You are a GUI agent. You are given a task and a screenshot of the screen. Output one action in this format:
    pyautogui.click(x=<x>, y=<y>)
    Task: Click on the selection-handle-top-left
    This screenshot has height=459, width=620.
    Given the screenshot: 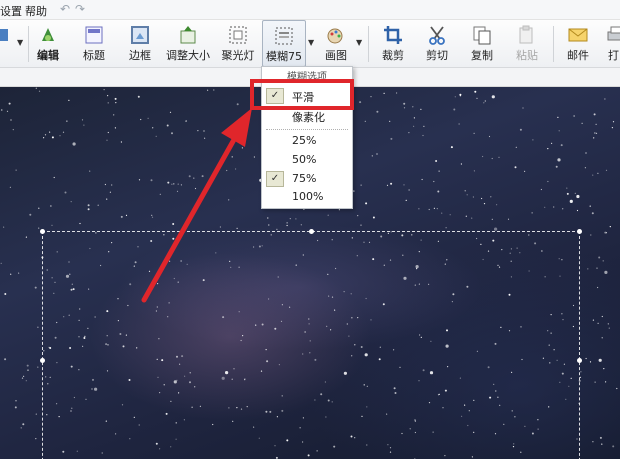 What is the action you would take?
    pyautogui.click(x=42, y=231)
    